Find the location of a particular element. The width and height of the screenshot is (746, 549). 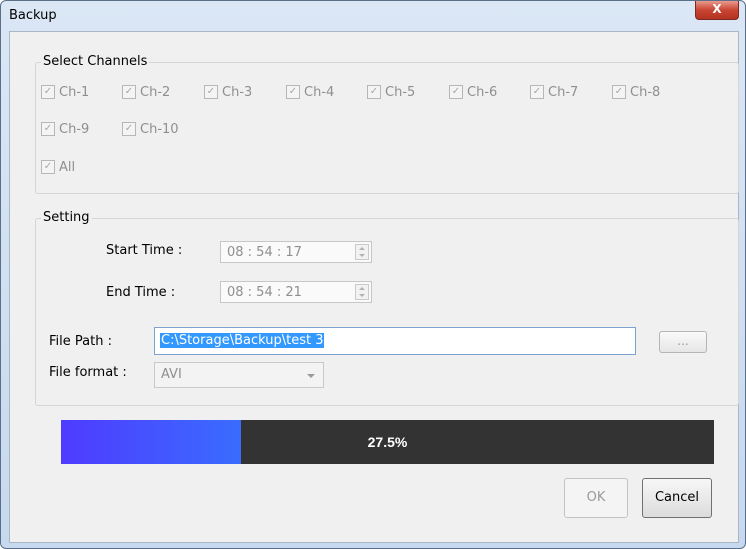

channel-checkbox-ch-5: ✓ Ch-5 is located at coordinates (391, 92).